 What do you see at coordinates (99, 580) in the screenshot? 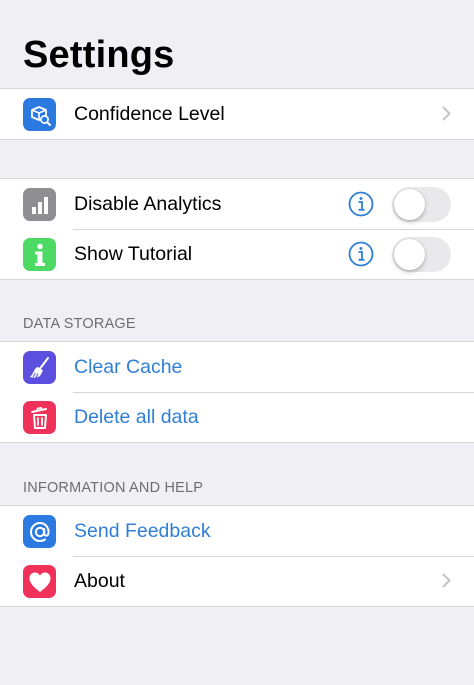
I see `about-label: About` at bounding box center [99, 580].